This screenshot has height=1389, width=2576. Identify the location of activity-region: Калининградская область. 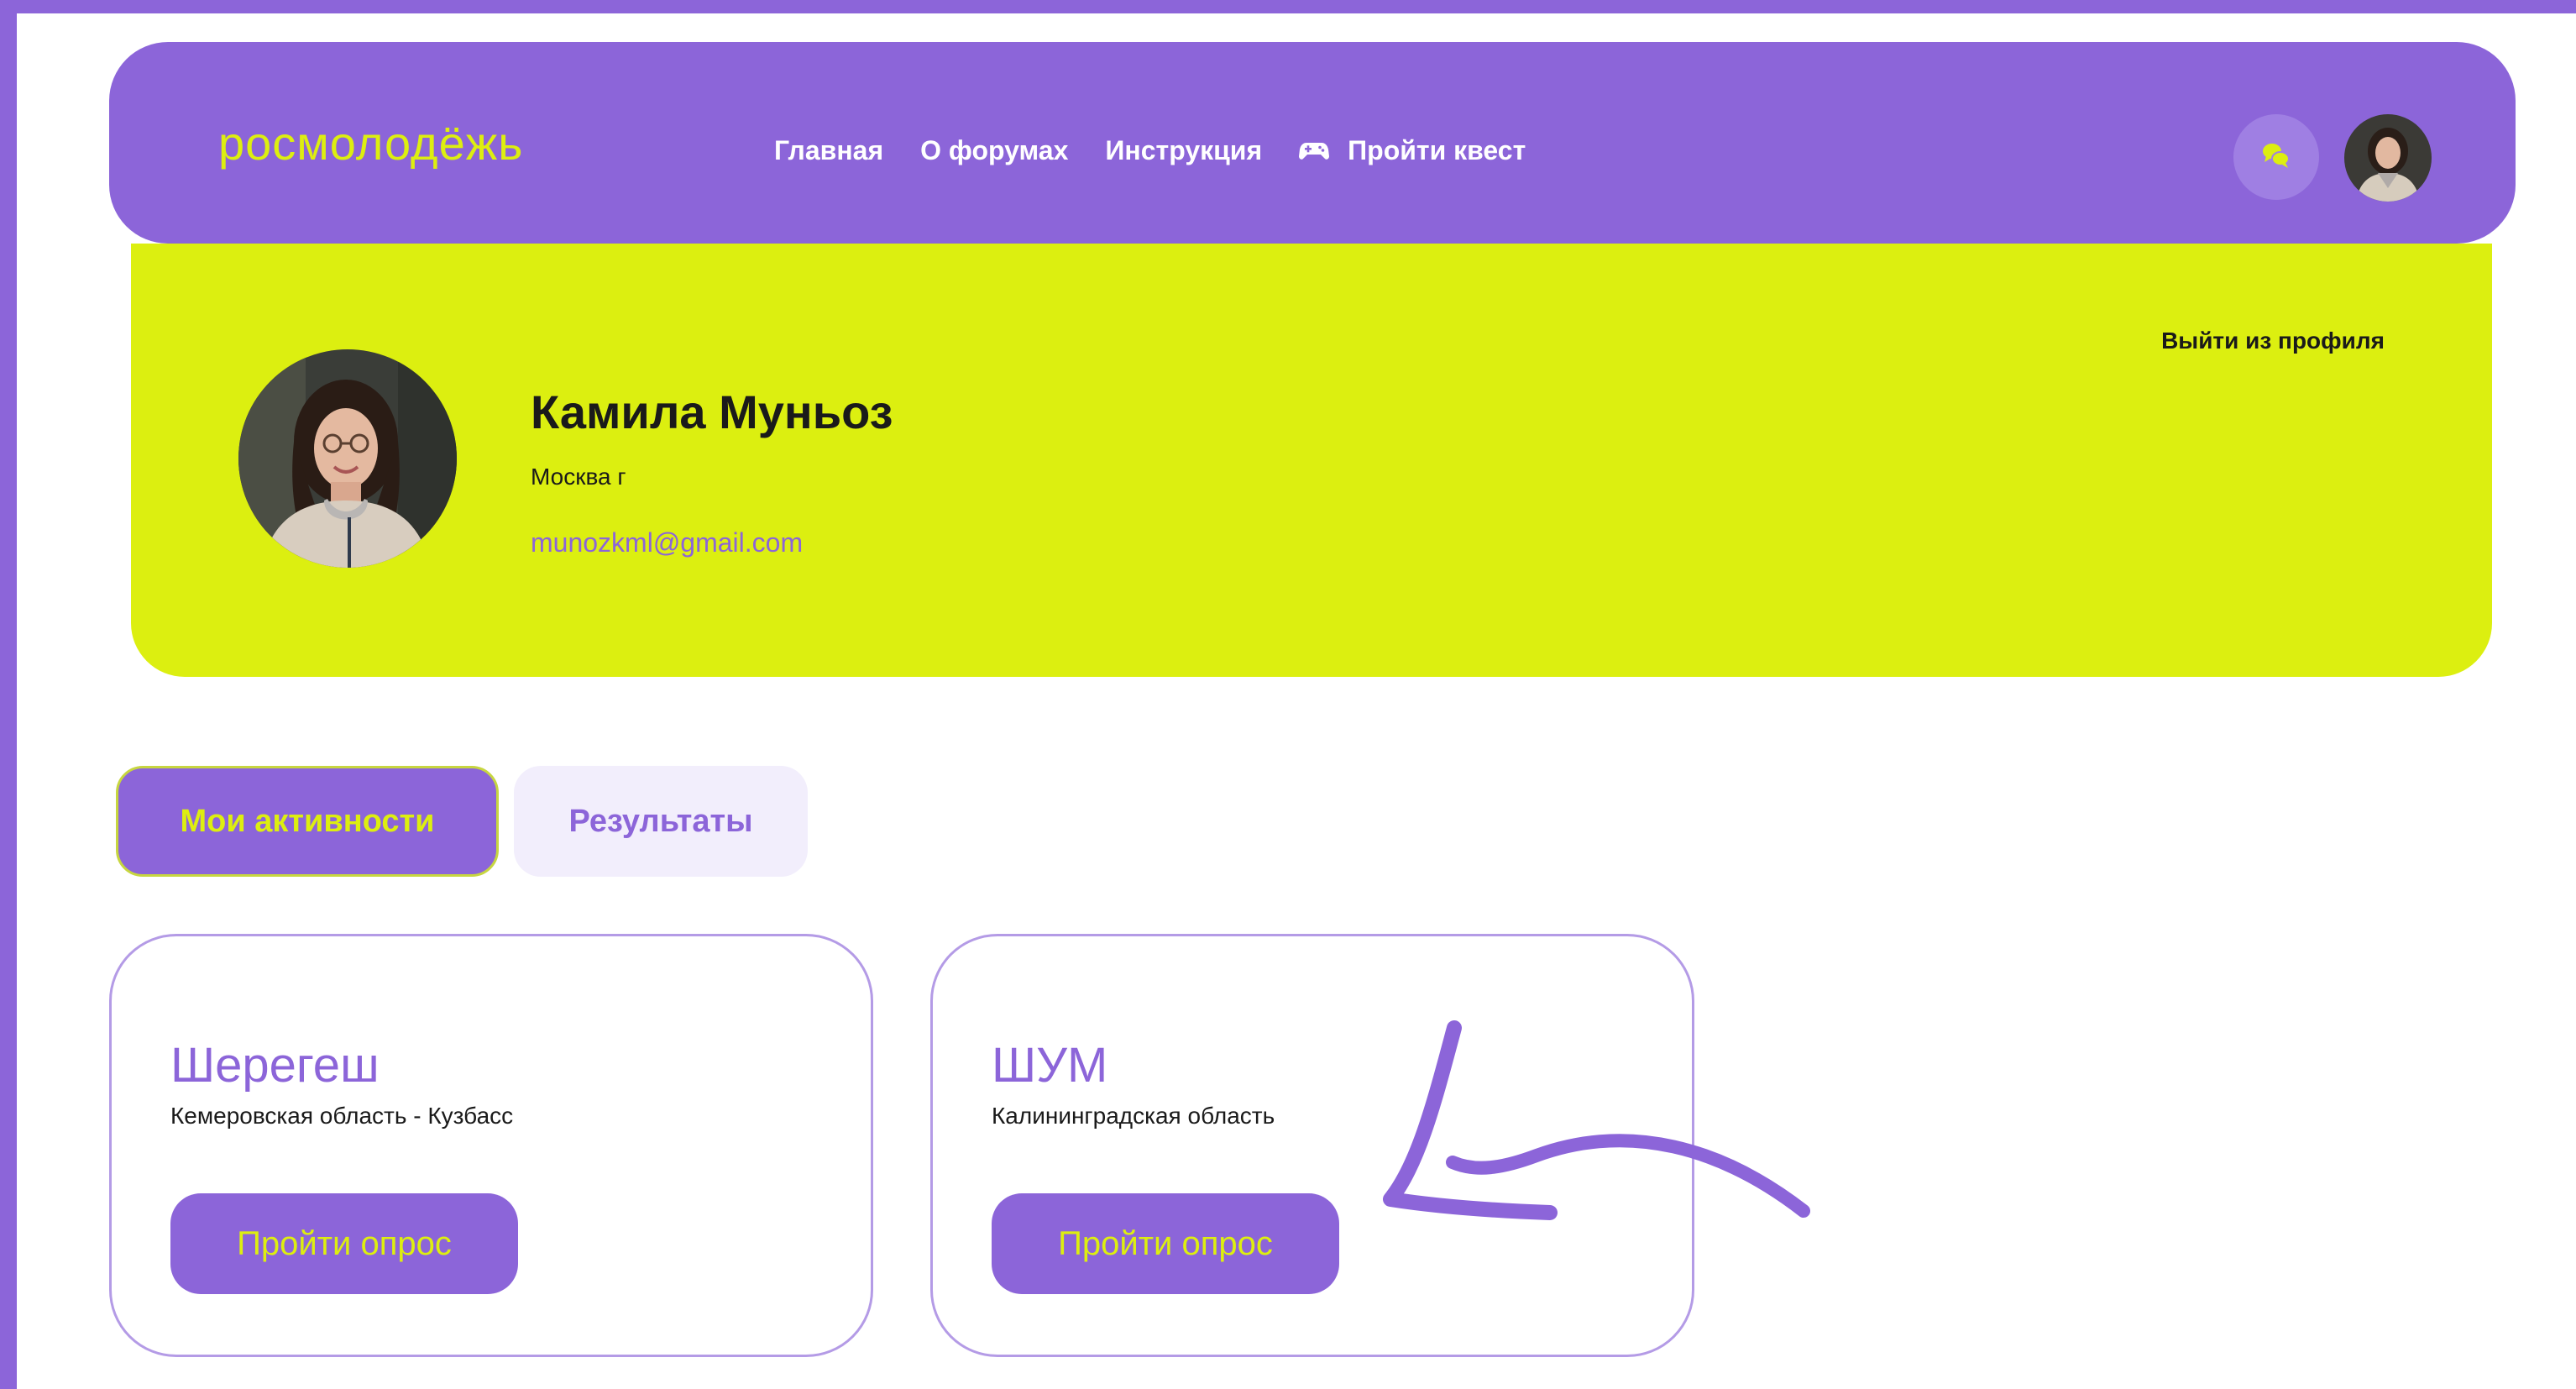
(1133, 1116).